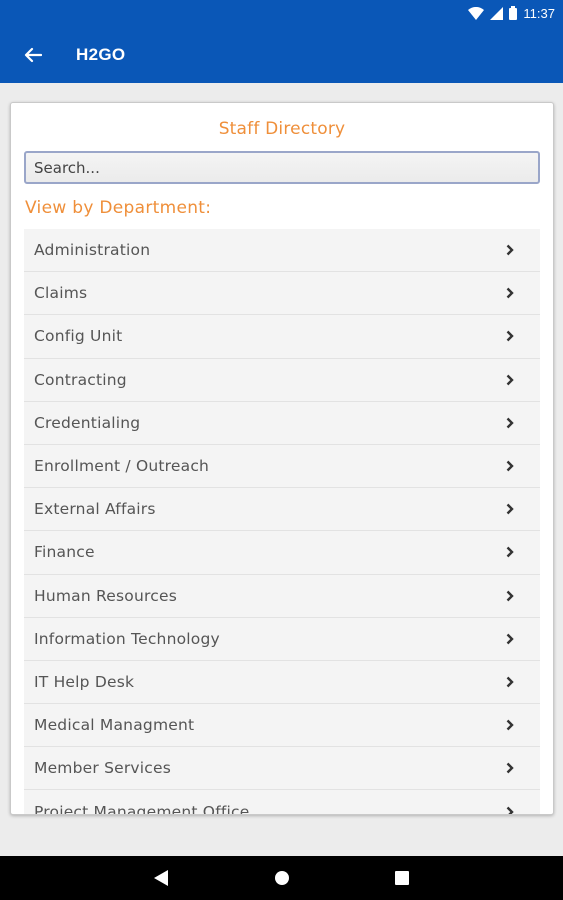  I want to click on search-input, so click(282, 167).